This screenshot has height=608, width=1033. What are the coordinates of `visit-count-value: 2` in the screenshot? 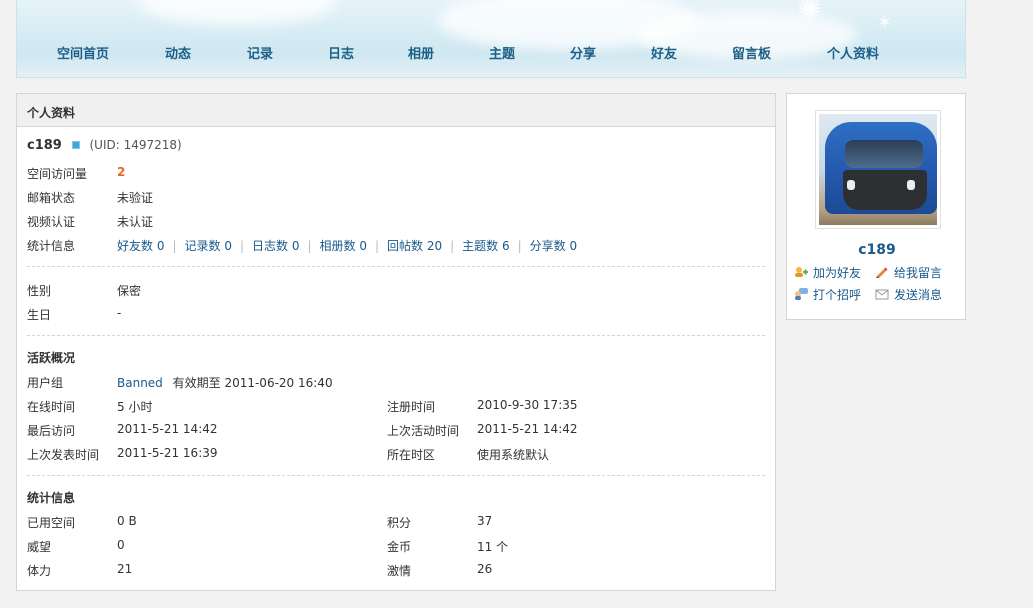 It's located at (121, 172).